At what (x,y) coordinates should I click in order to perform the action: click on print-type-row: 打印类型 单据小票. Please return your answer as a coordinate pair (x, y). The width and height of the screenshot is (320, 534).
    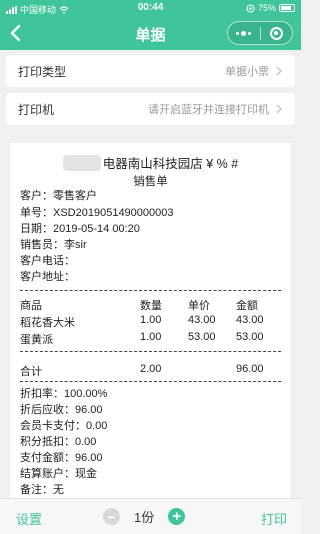
    Looking at the image, I should click on (150, 71).